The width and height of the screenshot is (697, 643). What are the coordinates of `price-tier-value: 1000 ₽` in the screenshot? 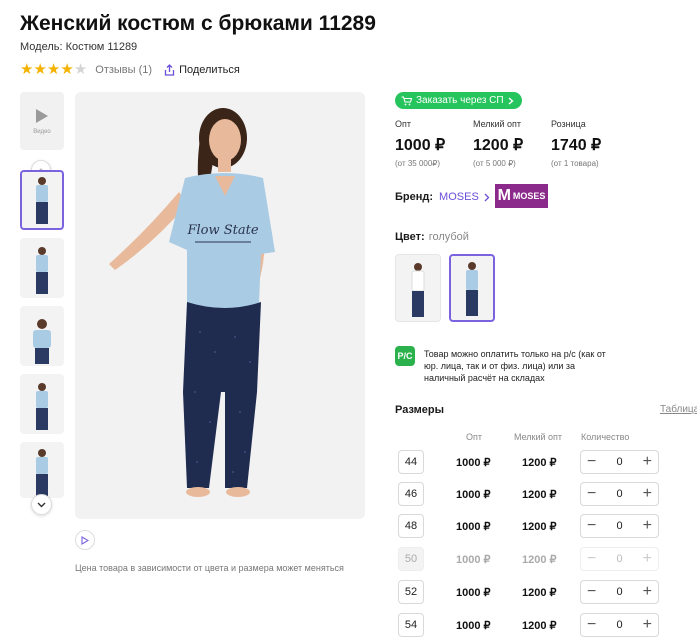 It's located at (420, 145).